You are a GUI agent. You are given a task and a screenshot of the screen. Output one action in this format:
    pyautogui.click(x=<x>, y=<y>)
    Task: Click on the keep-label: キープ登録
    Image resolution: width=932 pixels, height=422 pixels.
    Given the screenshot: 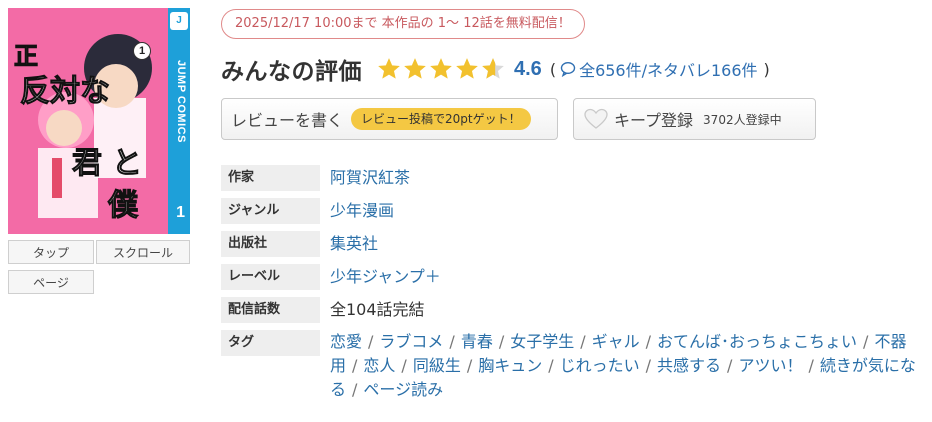 What is the action you would take?
    pyautogui.click(x=654, y=120)
    